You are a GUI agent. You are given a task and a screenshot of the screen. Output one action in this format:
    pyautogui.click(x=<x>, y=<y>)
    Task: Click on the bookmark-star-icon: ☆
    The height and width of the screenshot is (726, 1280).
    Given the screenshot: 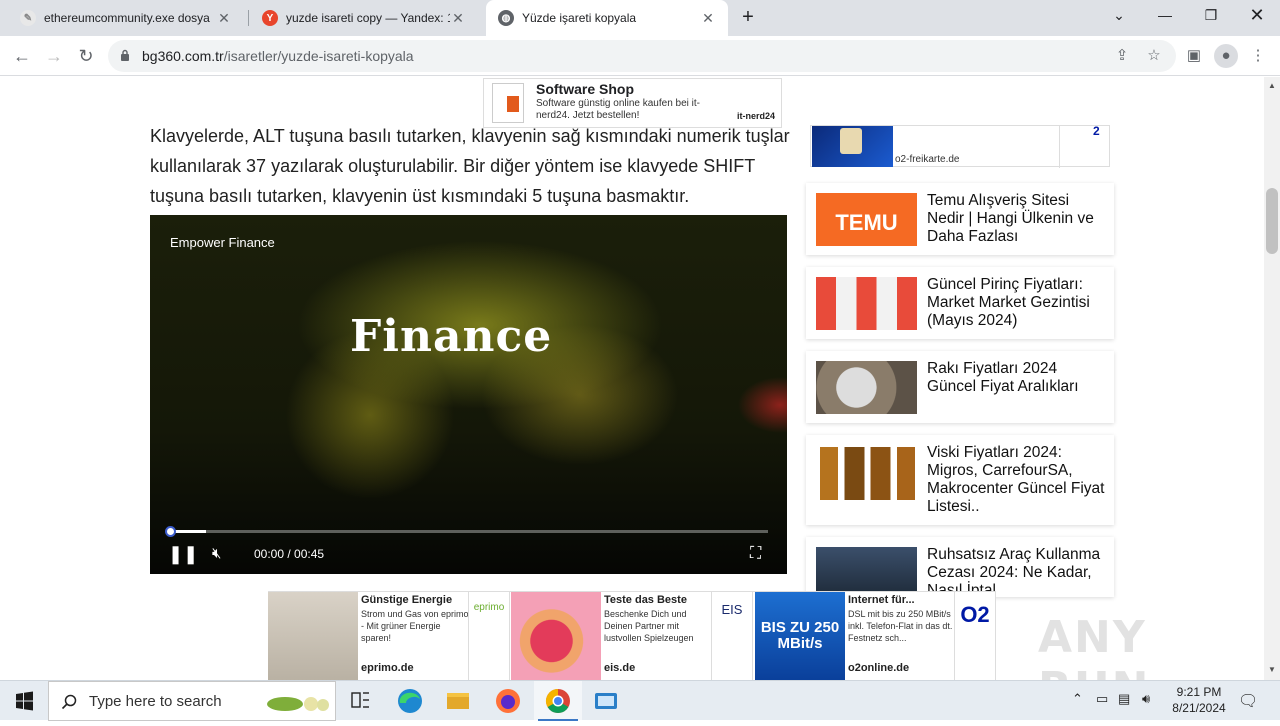 What is the action you would take?
    pyautogui.click(x=1154, y=56)
    